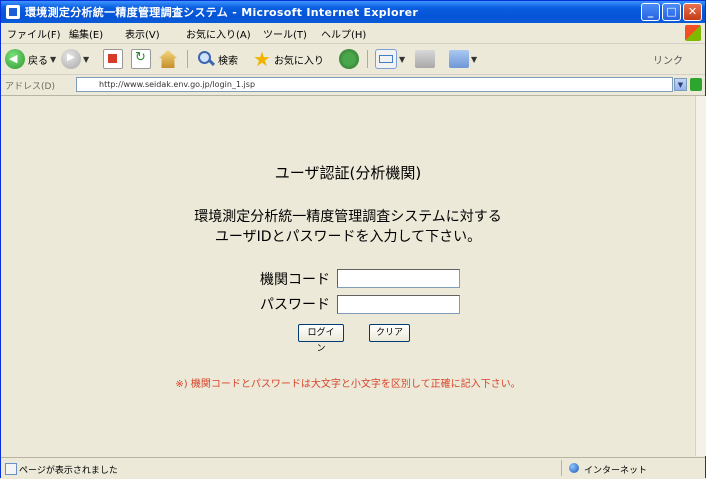 The image size is (706, 479). I want to click on forward-button: ▼, so click(75, 59).